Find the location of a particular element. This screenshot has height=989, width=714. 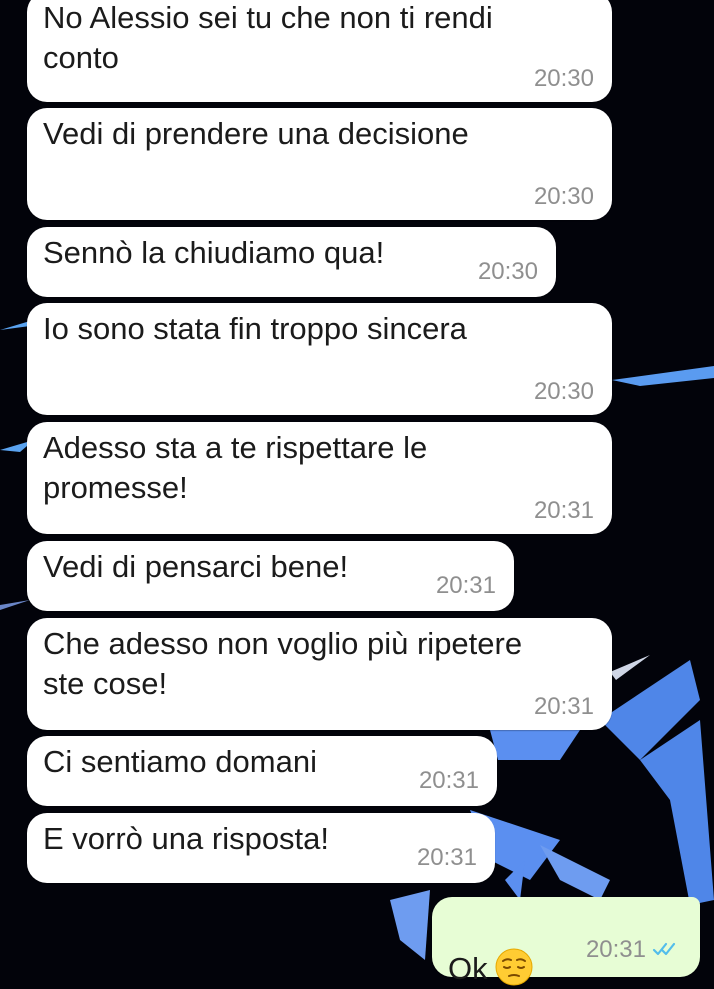

message-text: Ci sentiamo domani is located at coordinates (180, 761).